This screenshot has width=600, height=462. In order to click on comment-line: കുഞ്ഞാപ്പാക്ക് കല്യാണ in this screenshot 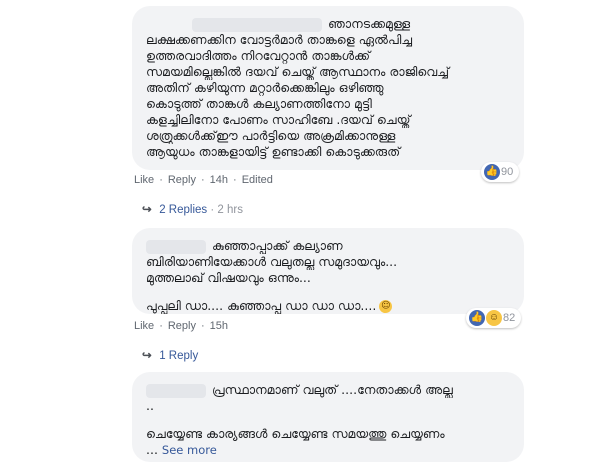, I will do `click(328, 246)`.